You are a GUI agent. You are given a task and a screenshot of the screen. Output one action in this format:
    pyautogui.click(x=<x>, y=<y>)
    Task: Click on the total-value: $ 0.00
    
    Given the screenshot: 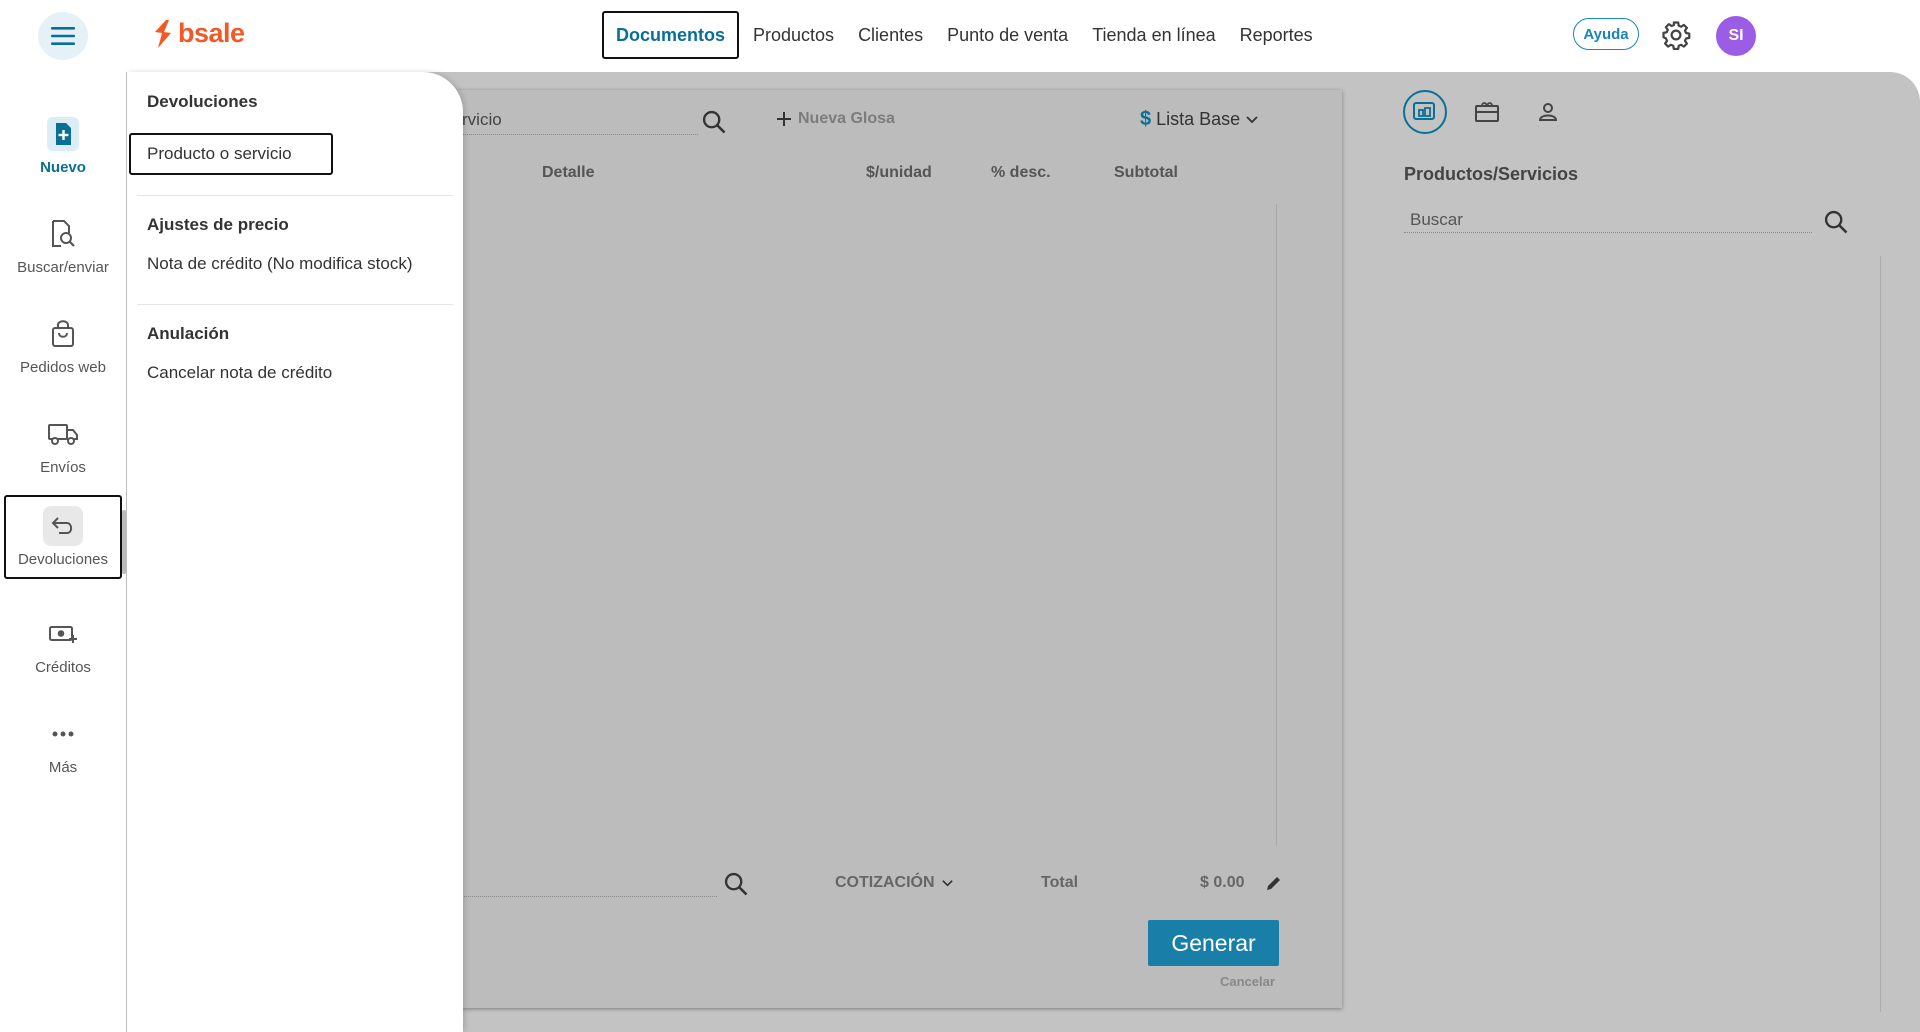 What is the action you would take?
    pyautogui.click(x=1222, y=882)
    